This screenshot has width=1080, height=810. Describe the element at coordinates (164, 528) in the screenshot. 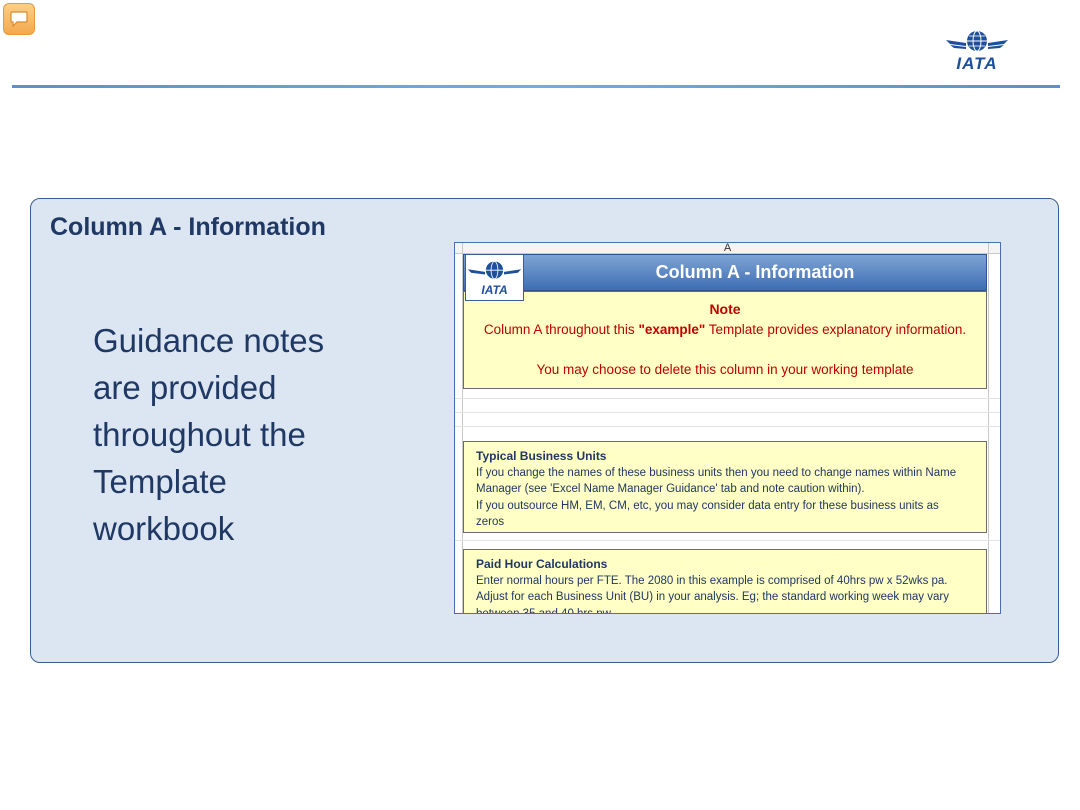

I see `guidance-line: workbook` at that location.